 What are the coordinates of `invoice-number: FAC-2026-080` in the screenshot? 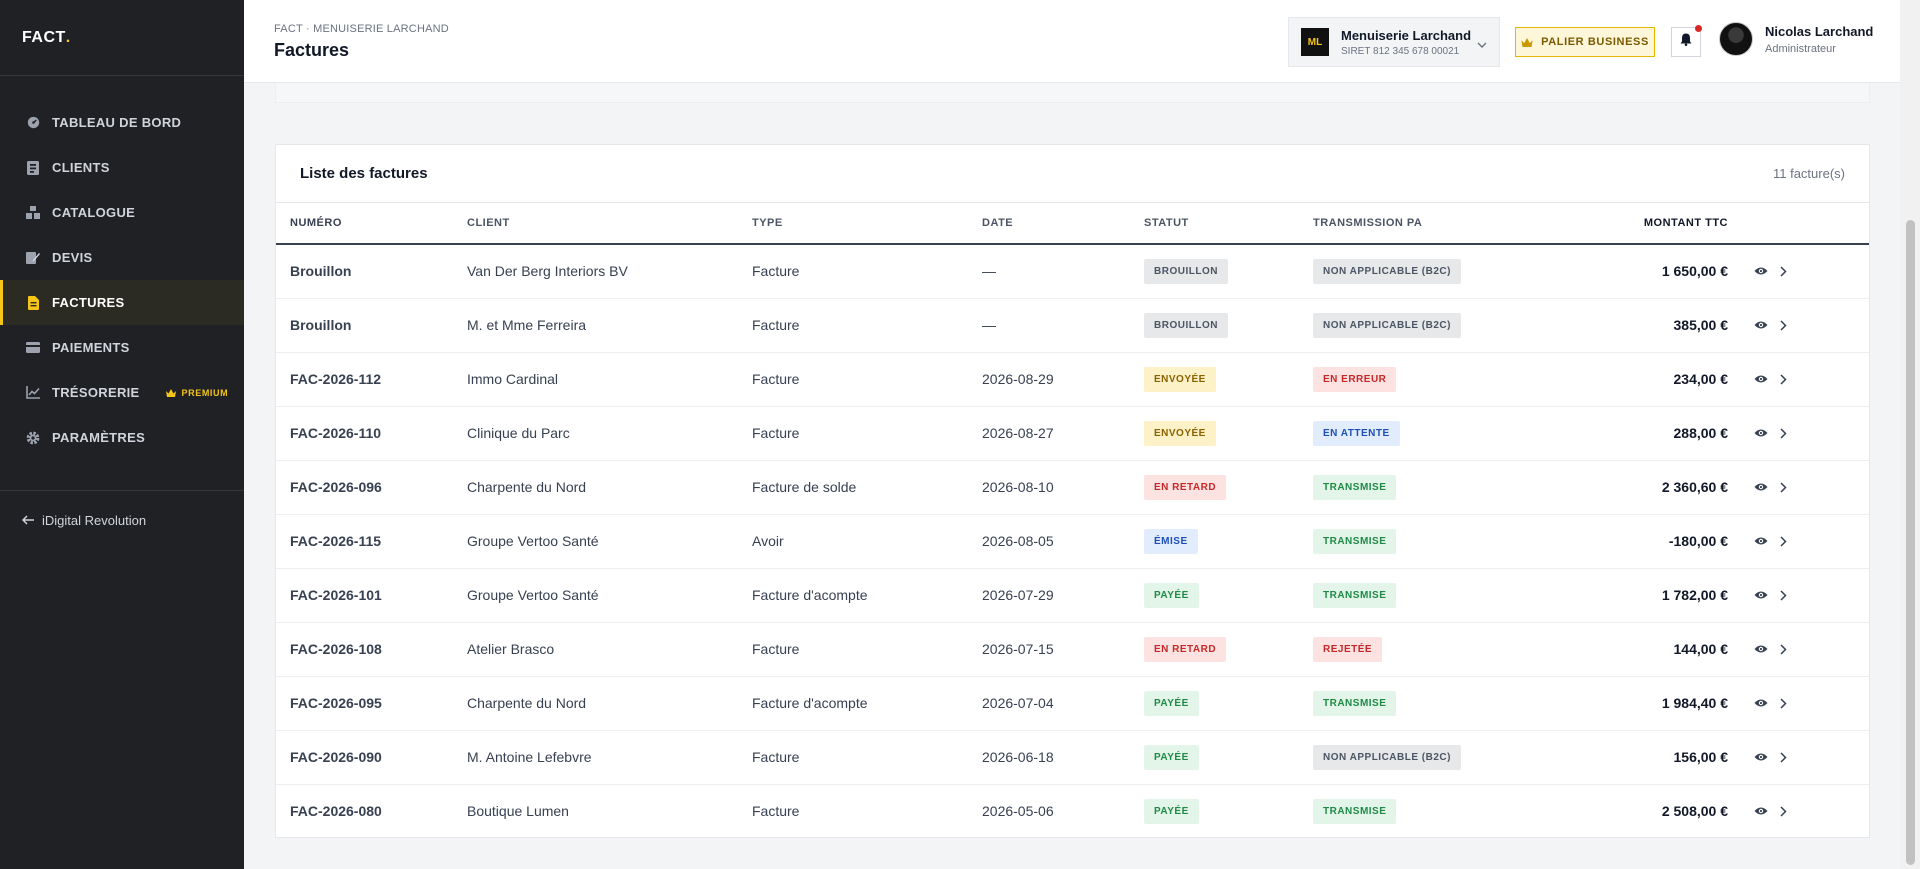 It's located at (336, 811).